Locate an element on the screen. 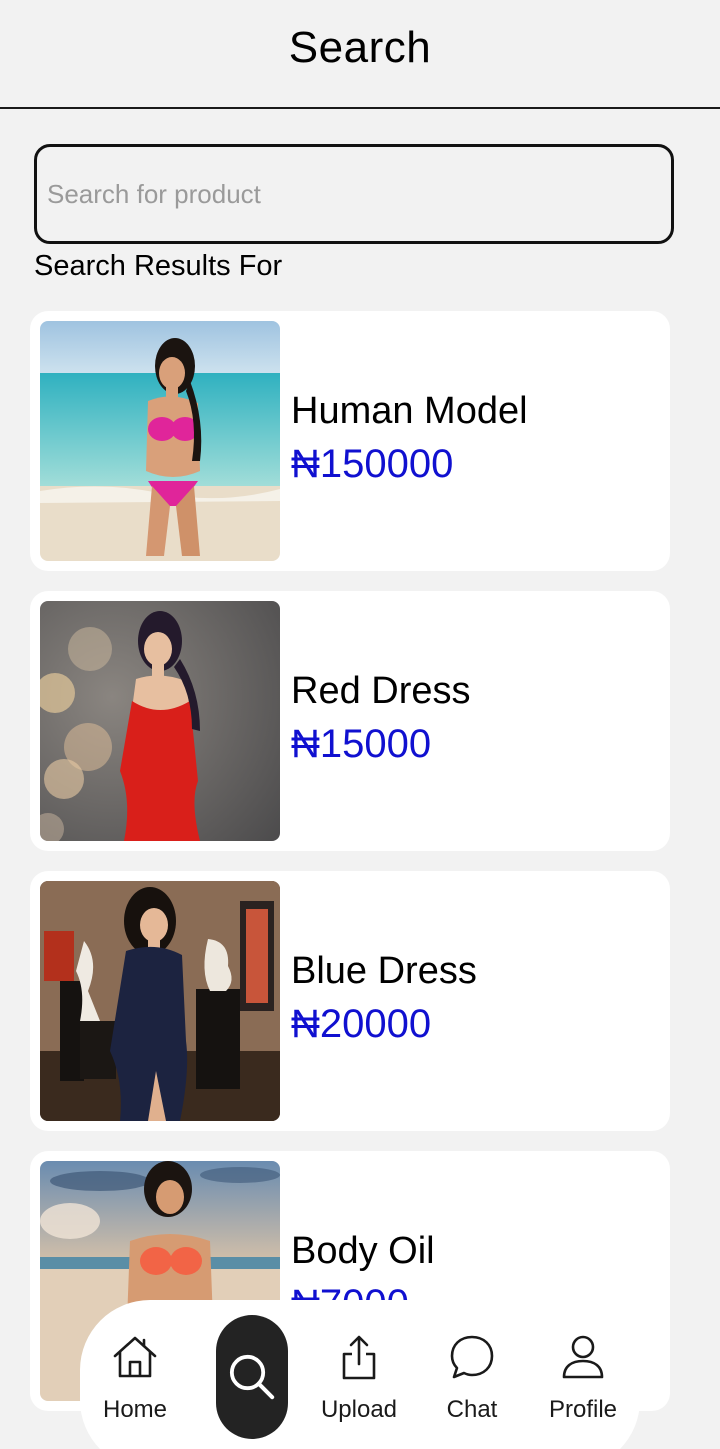  chat-bubble-icon is located at coordinates (472, 1357).